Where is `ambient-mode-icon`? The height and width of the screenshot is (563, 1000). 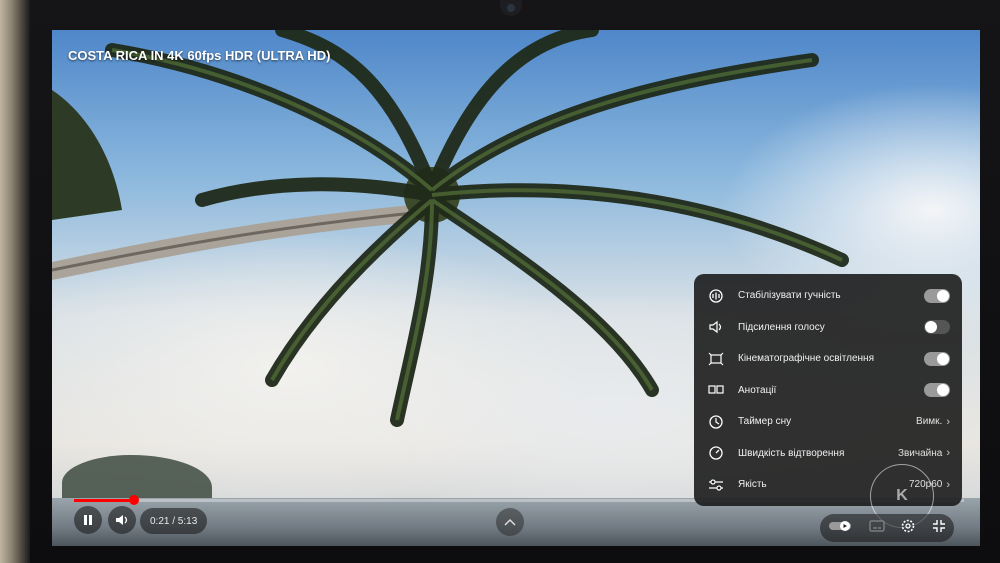 ambient-mode-icon is located at coordinates (716, 359).